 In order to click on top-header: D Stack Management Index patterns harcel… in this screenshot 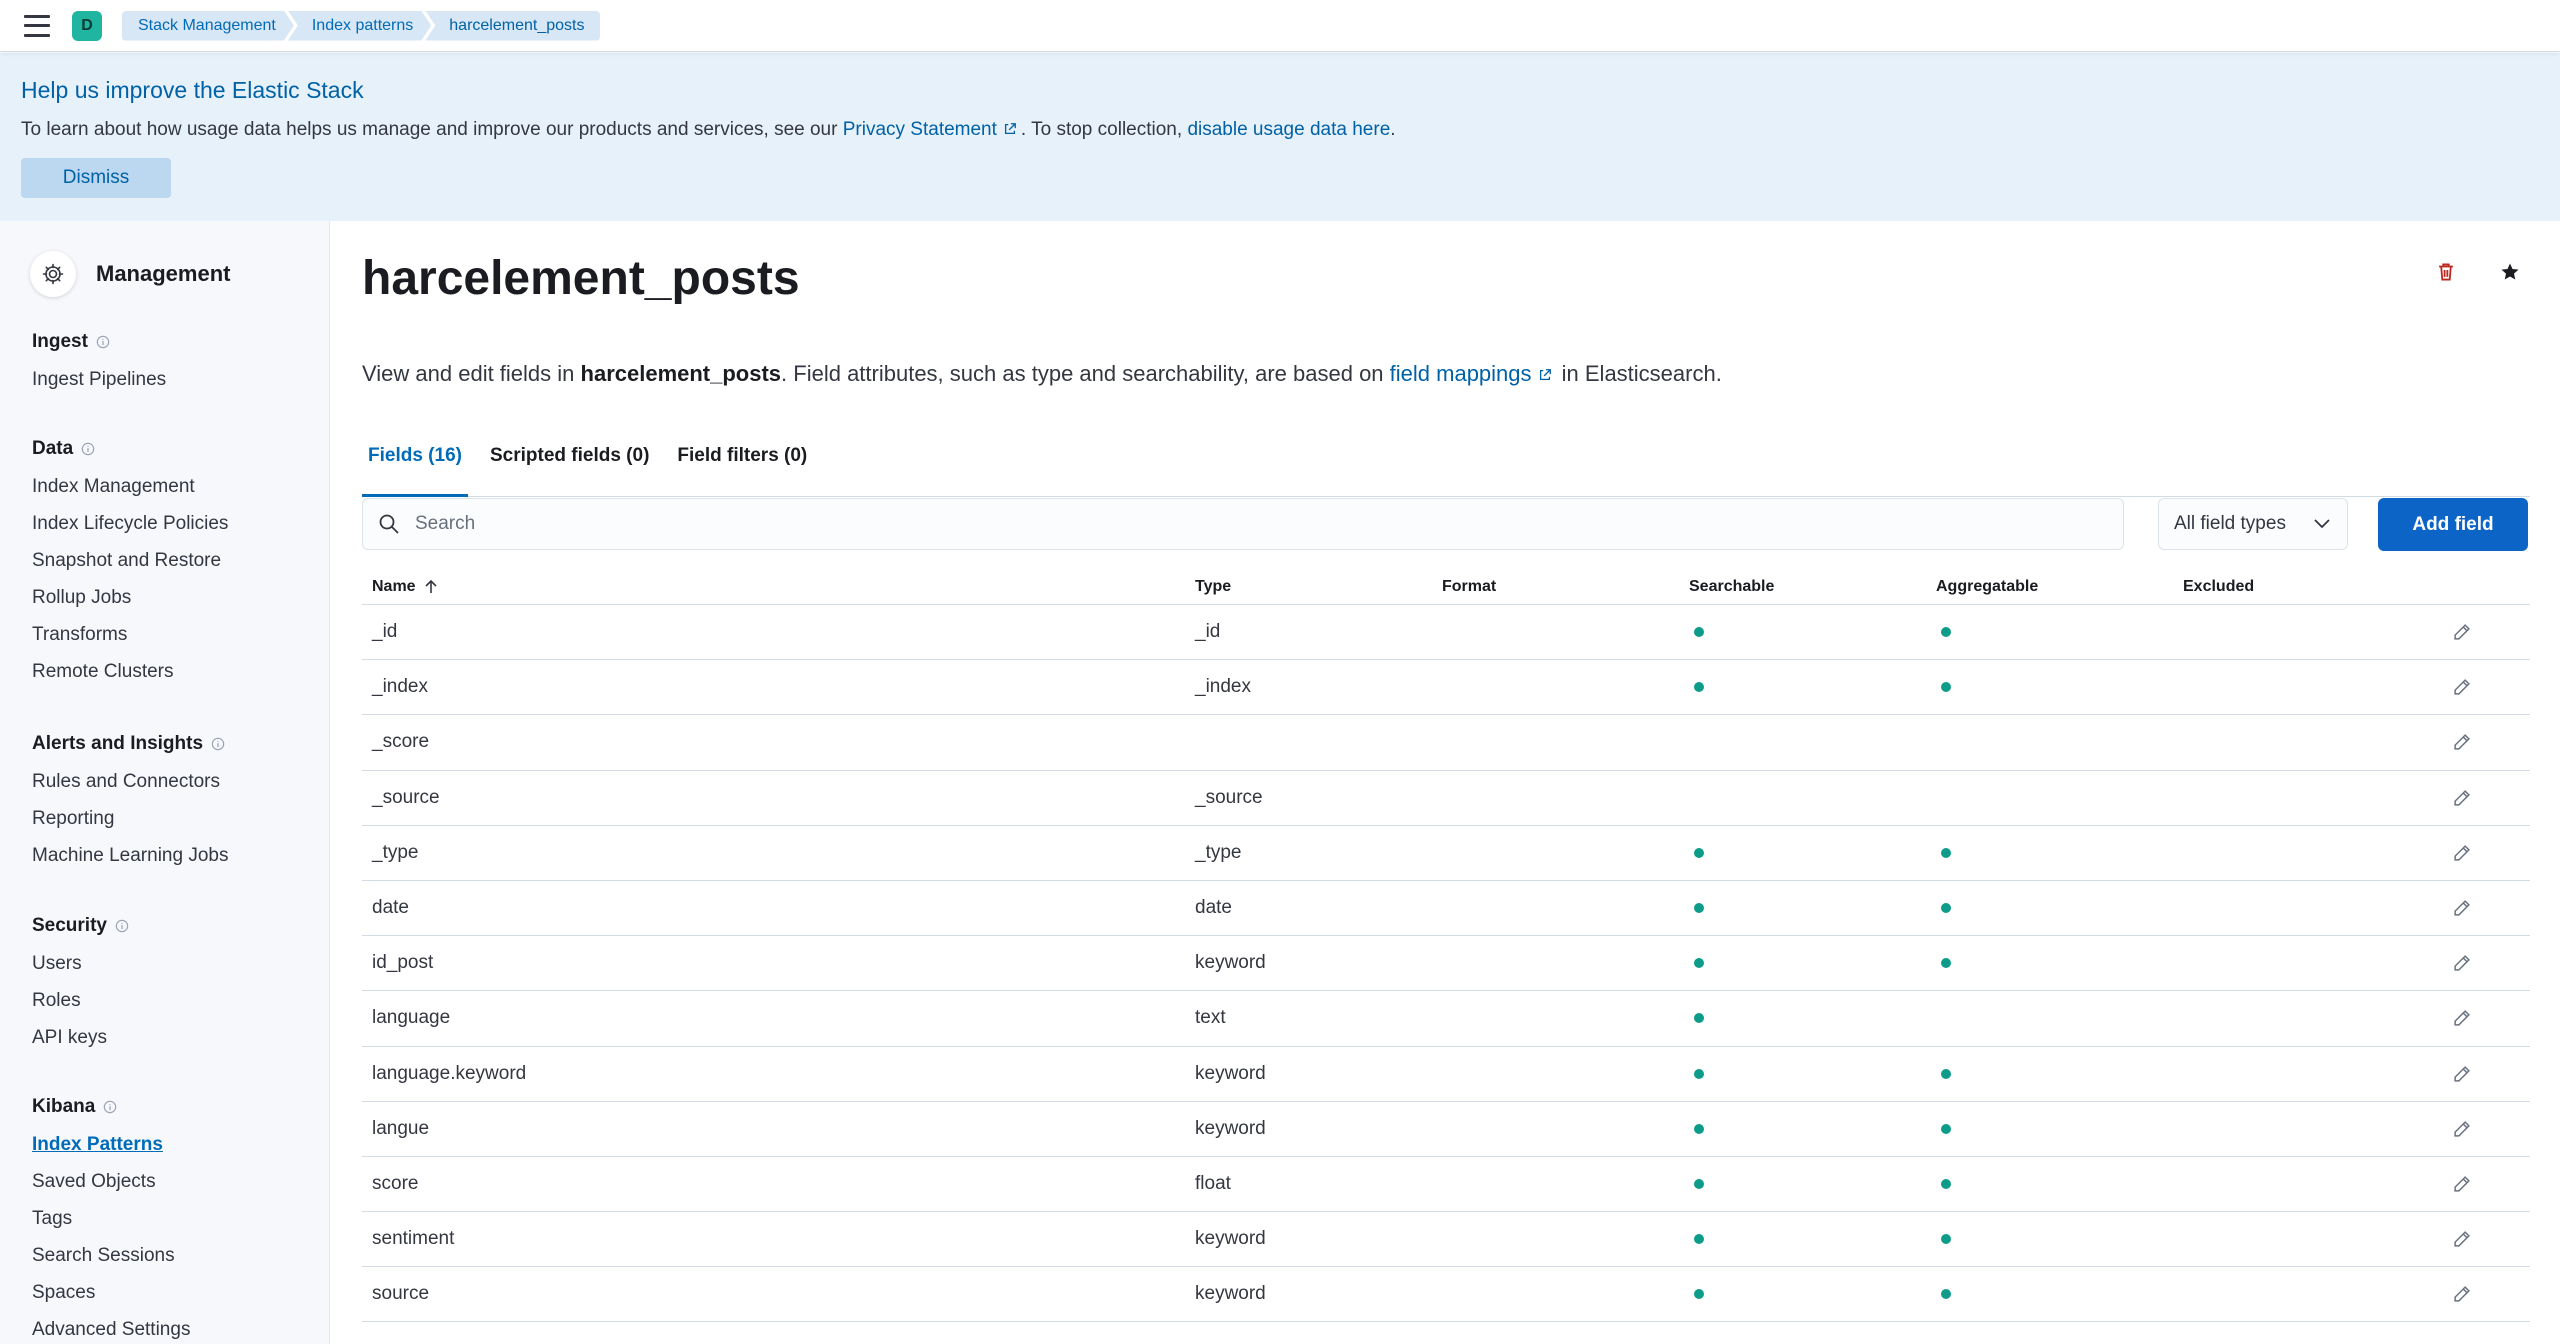, I will do `click(1280, 26)`.